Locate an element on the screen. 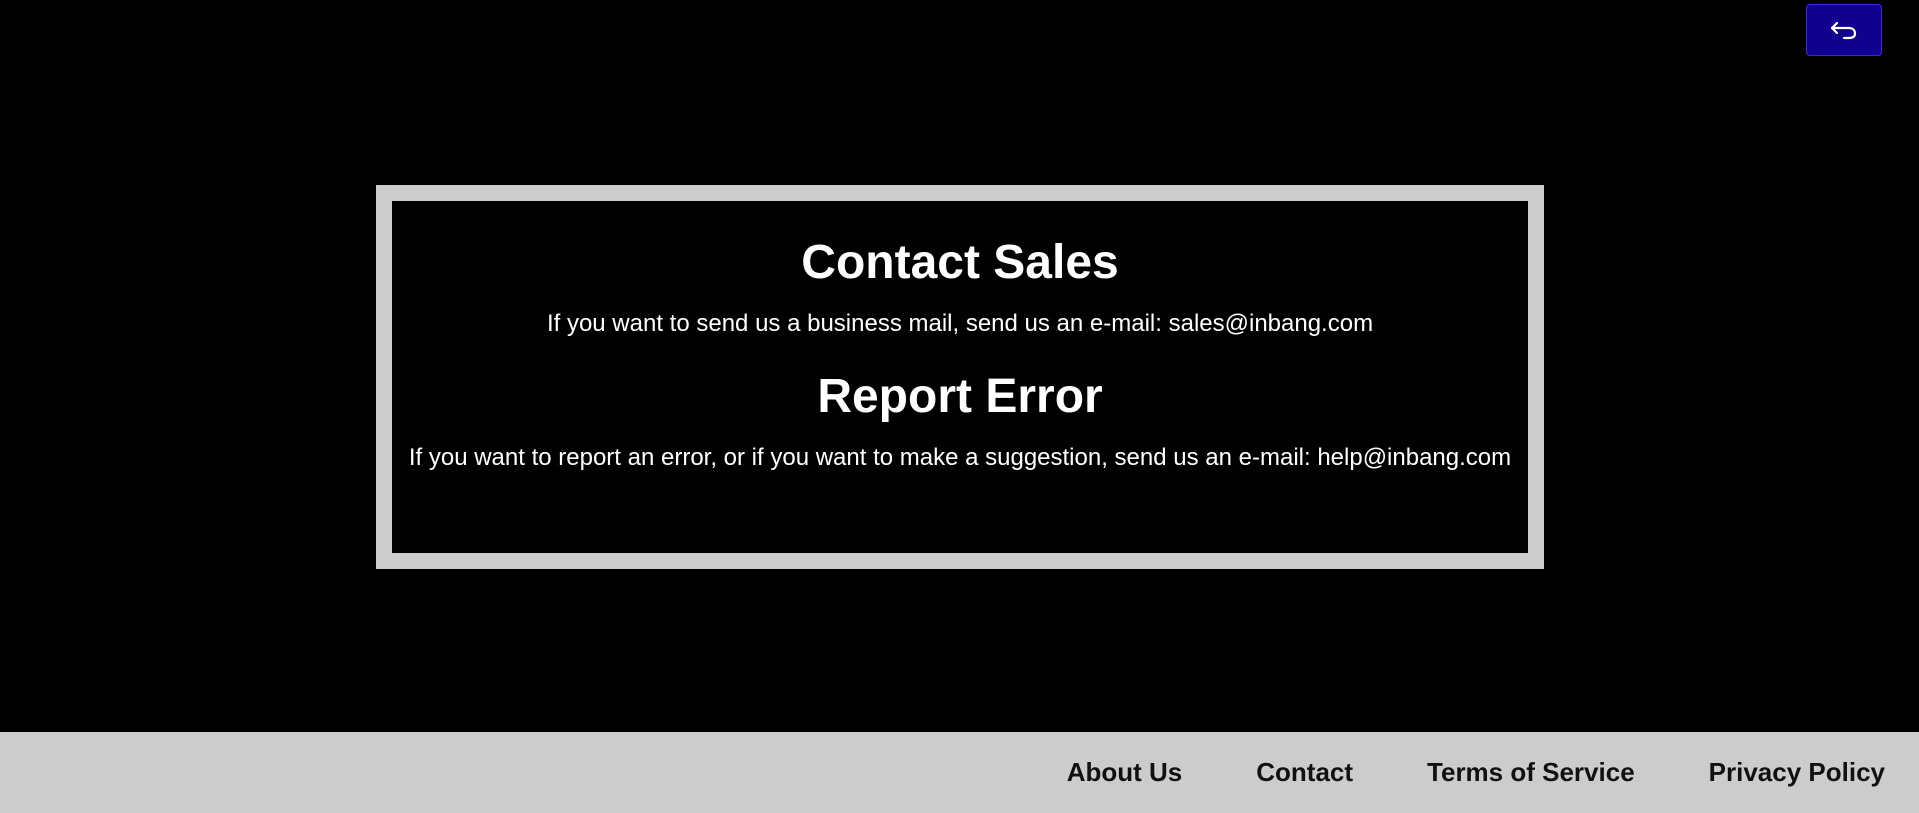 This screenshot has width=1919, height=813. back-arrow-icon is located at coordinates (1843, 30).